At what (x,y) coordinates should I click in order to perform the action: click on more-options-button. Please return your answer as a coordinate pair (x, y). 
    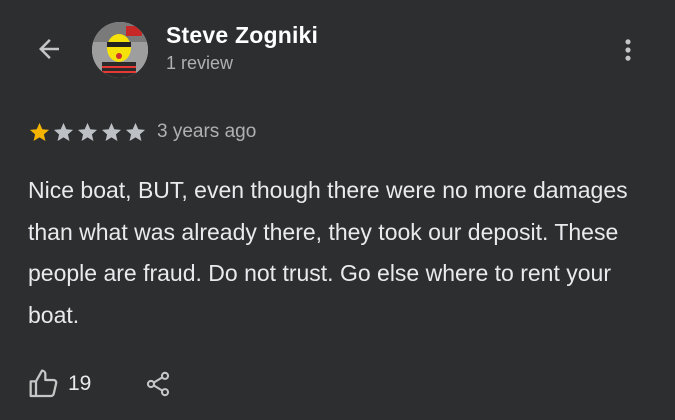
    Looking at the image, I should click on (628, 50).